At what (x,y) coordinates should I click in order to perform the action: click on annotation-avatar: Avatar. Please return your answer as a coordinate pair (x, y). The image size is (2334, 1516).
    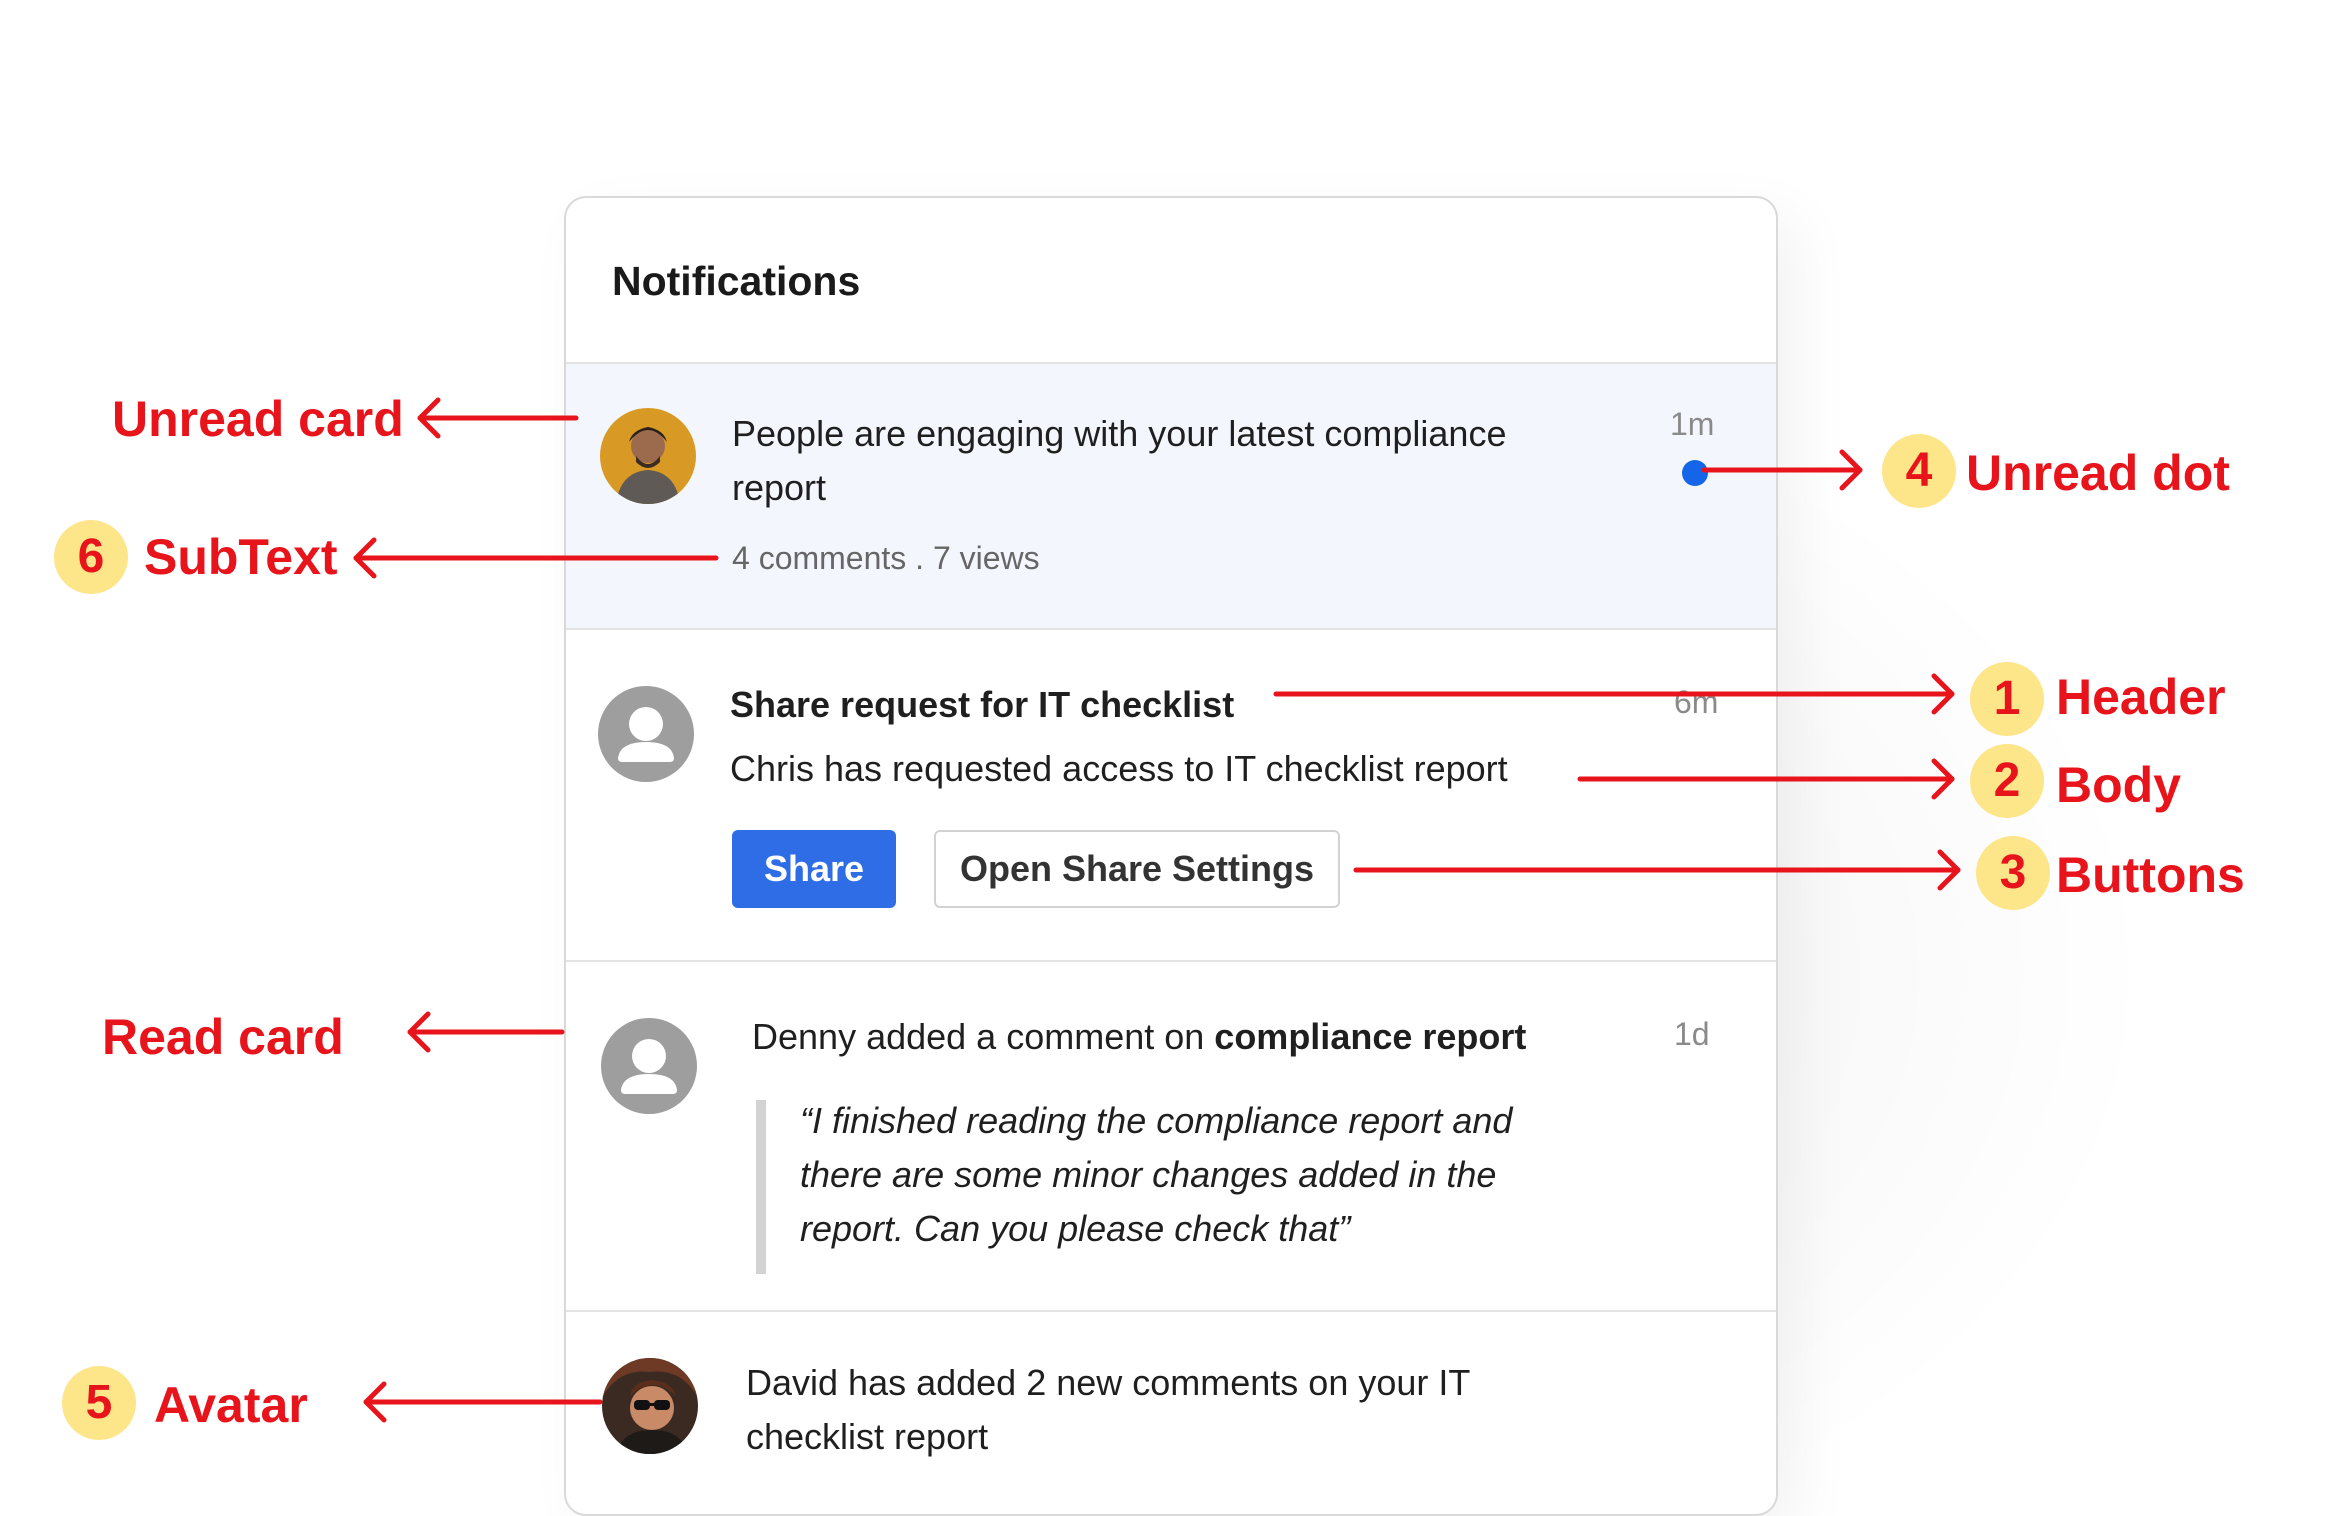
    Looking at the image, I should click on (231, 1405).